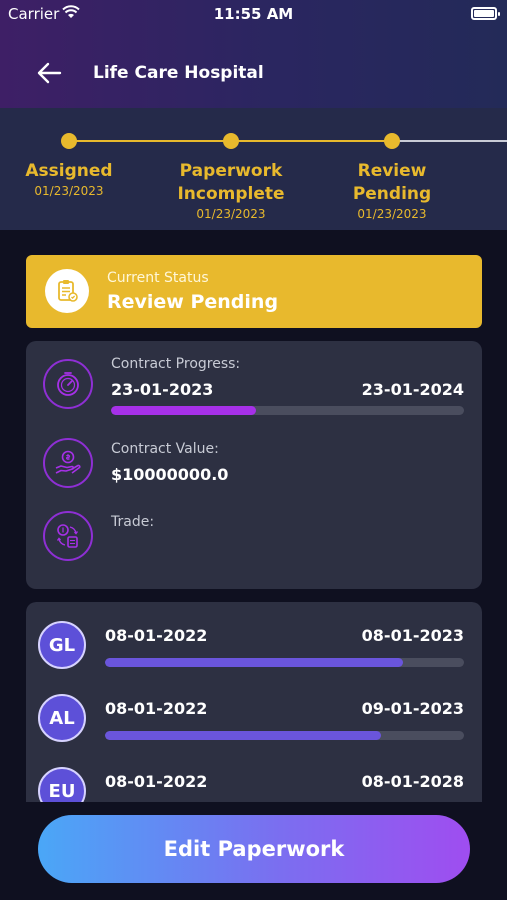 The height and width of the screenshot is (900, 507). I want to click on coverage-avatar-gl: GL, so click(62, 645).